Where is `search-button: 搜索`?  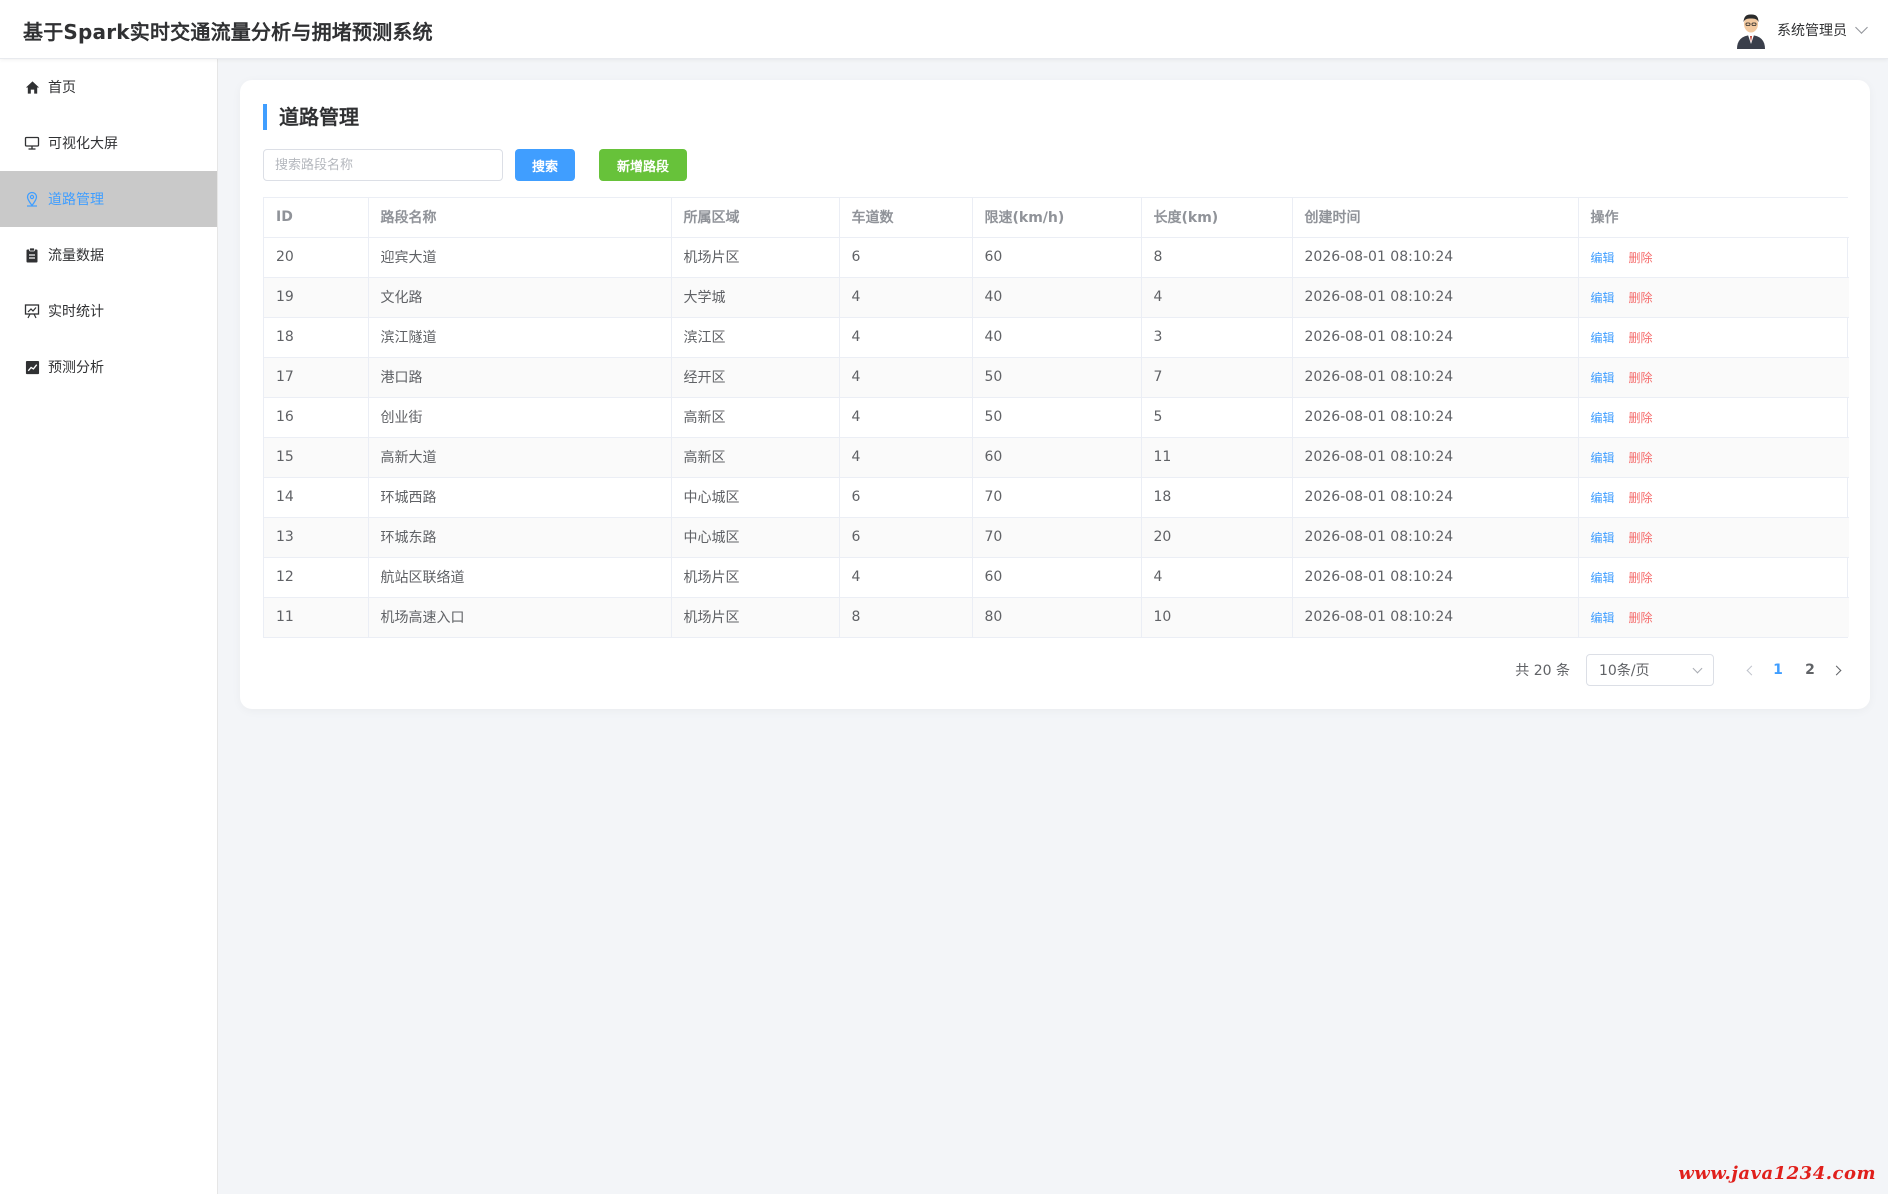 search-button: 搜索 is located at coordinates (545, 165).